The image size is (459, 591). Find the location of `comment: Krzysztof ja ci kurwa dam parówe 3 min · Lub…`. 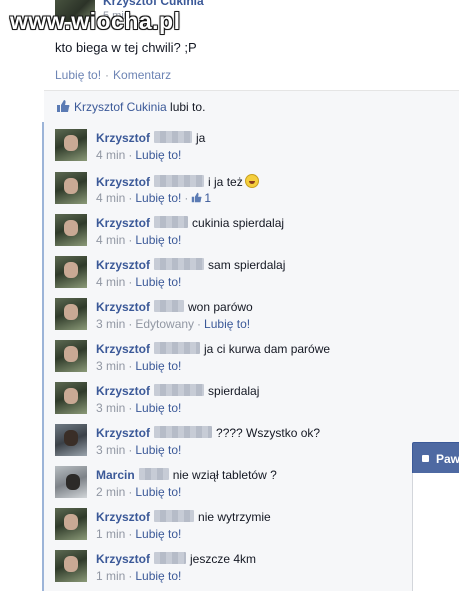

comment: Krzysztof ja ci kurwa dam parówe 3 min · Lub… is located at coordinates (255, 359).